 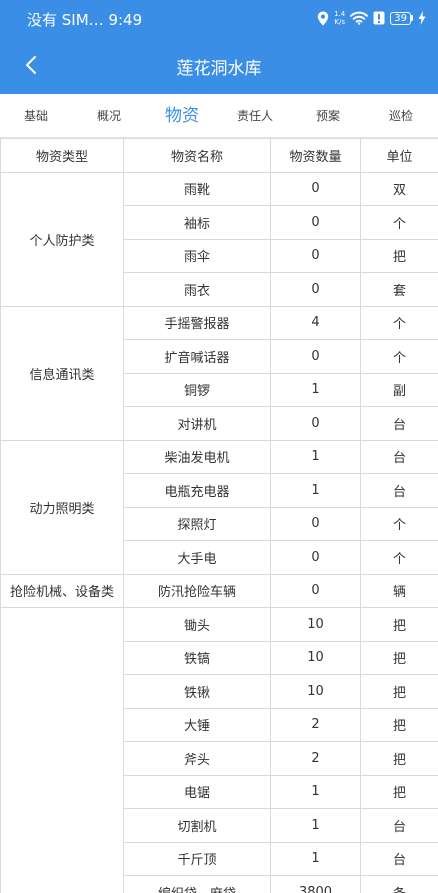 What do you see at coordinates (197, 557) in the screenshot?
I see `item-name-cell: 大手电` at bounding box center [197, 557].